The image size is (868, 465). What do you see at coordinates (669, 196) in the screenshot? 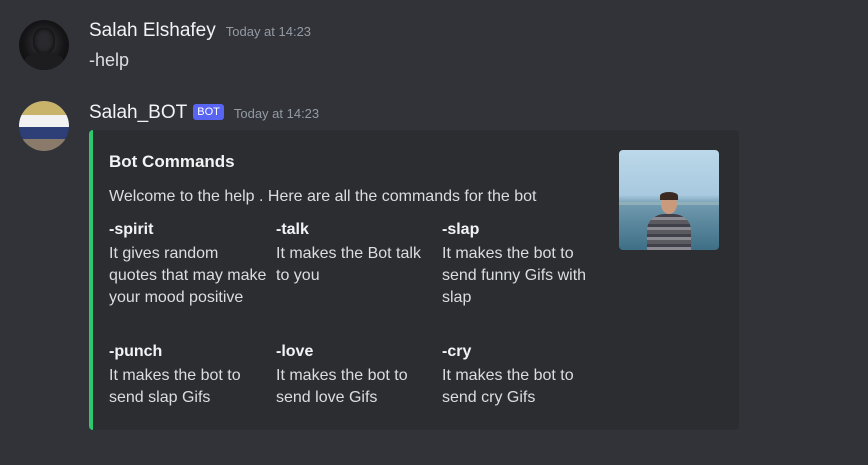
I see `thumbnail-person-hair` at bounding box center [669, 196].